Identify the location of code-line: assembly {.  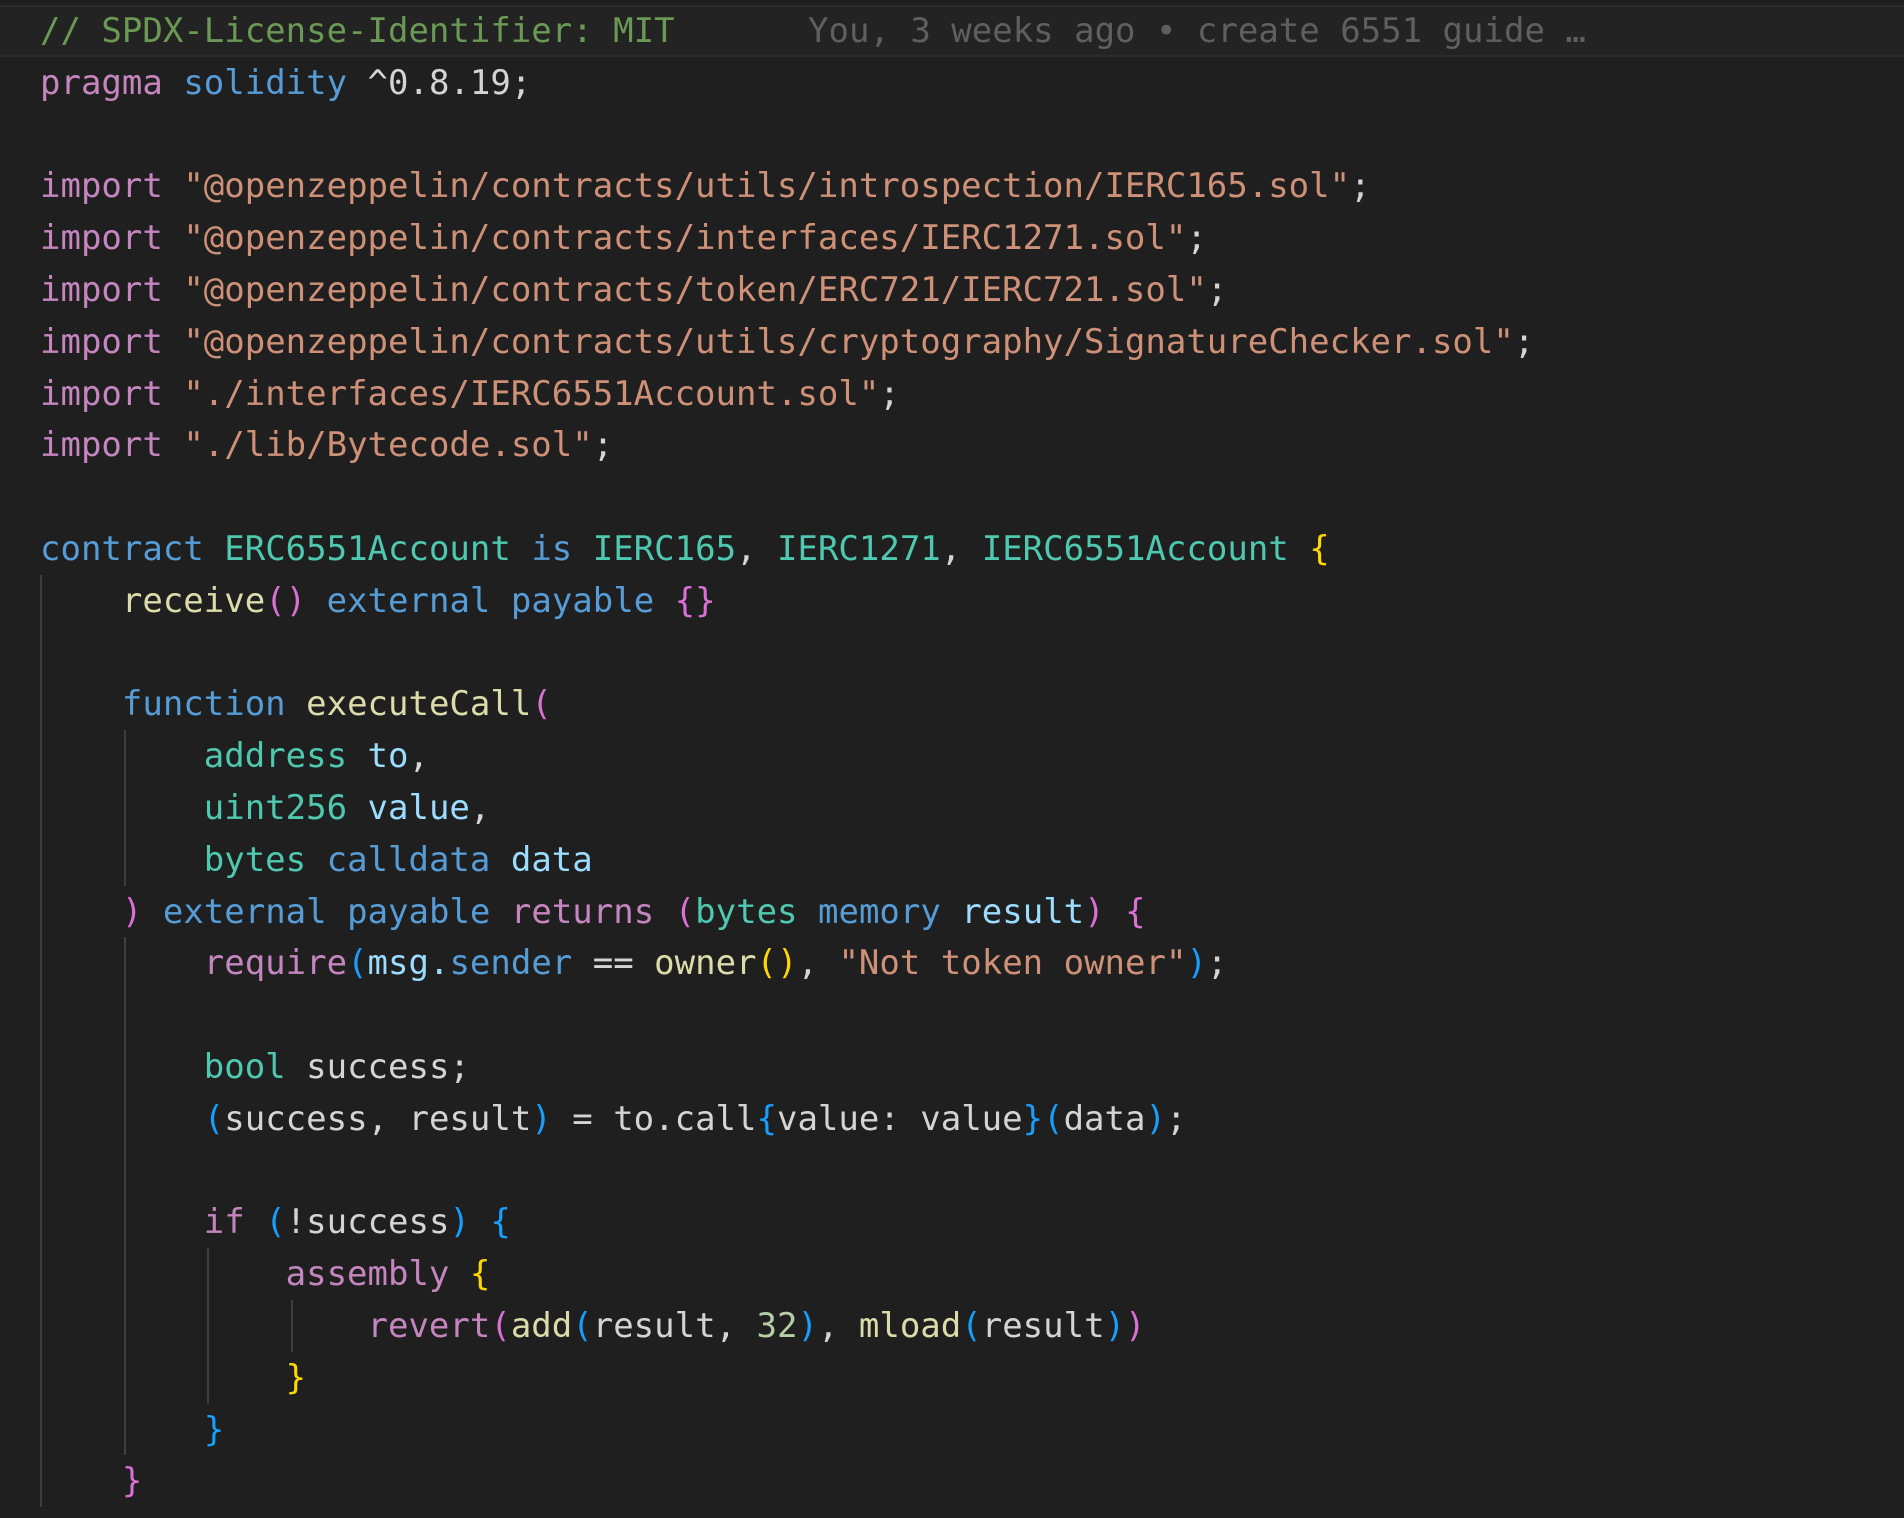
(952, 1274).